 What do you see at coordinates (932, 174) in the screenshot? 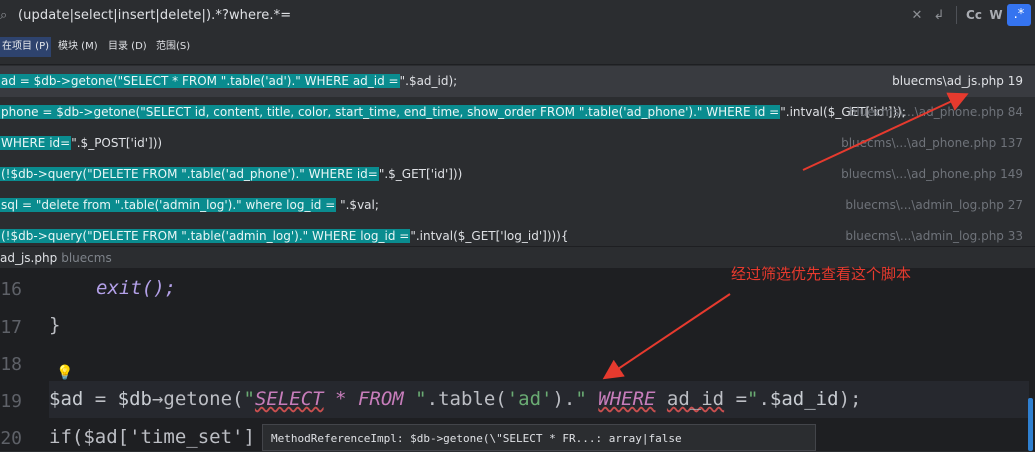
I see `result-file: bluecms\...\ad_phone.php 149` at bounding box center [932, 174].